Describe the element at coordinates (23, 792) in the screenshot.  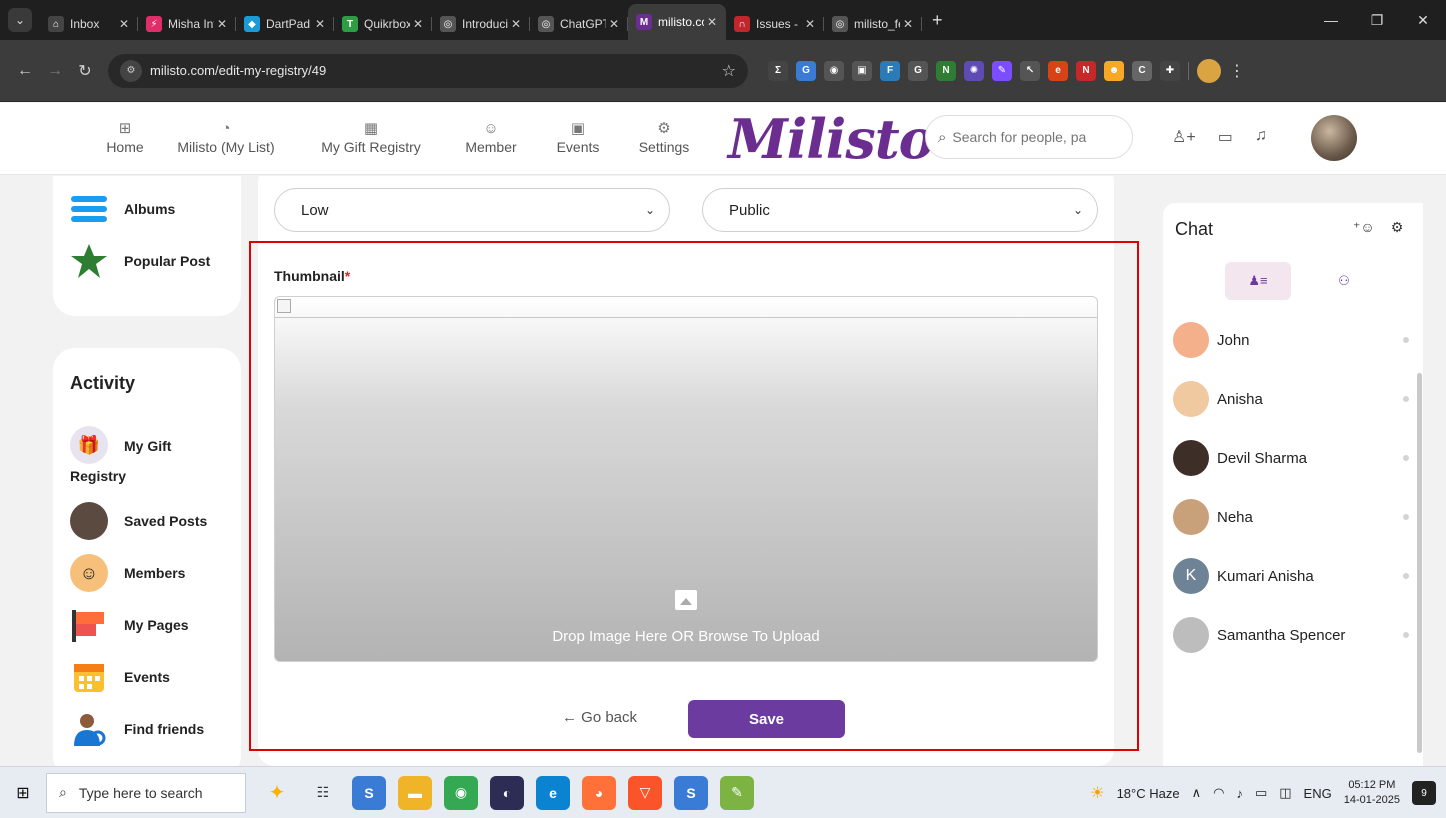
I see `windows-start-icon: ⊞` at that location.